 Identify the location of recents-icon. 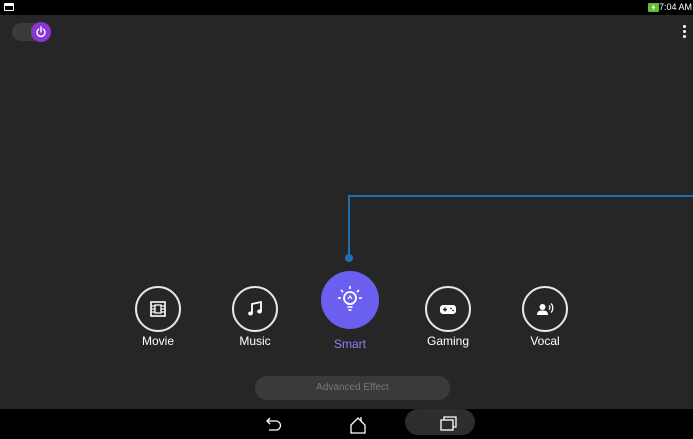
(448, 423).